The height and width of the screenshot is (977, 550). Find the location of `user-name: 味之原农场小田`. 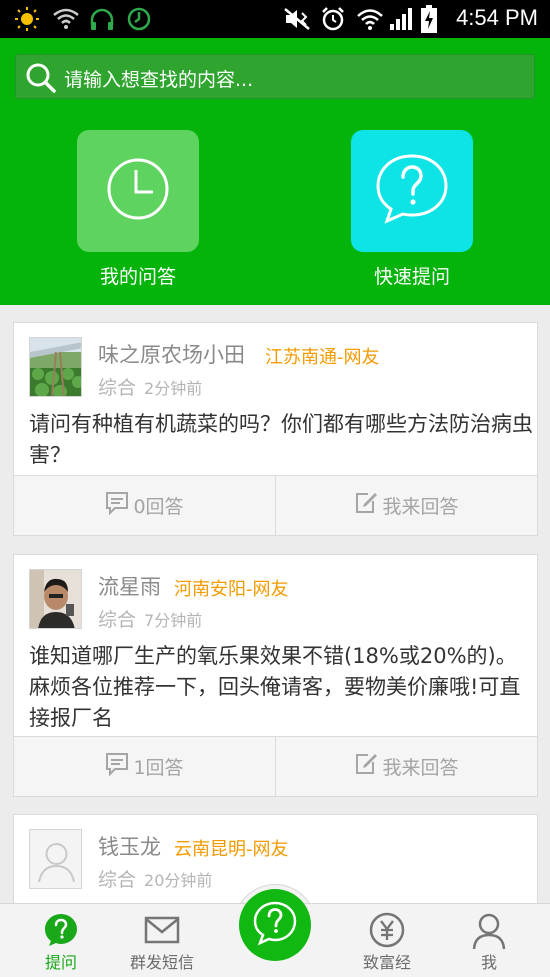

user-name: 味之原农场小田 is located at coordinates (171, 354).